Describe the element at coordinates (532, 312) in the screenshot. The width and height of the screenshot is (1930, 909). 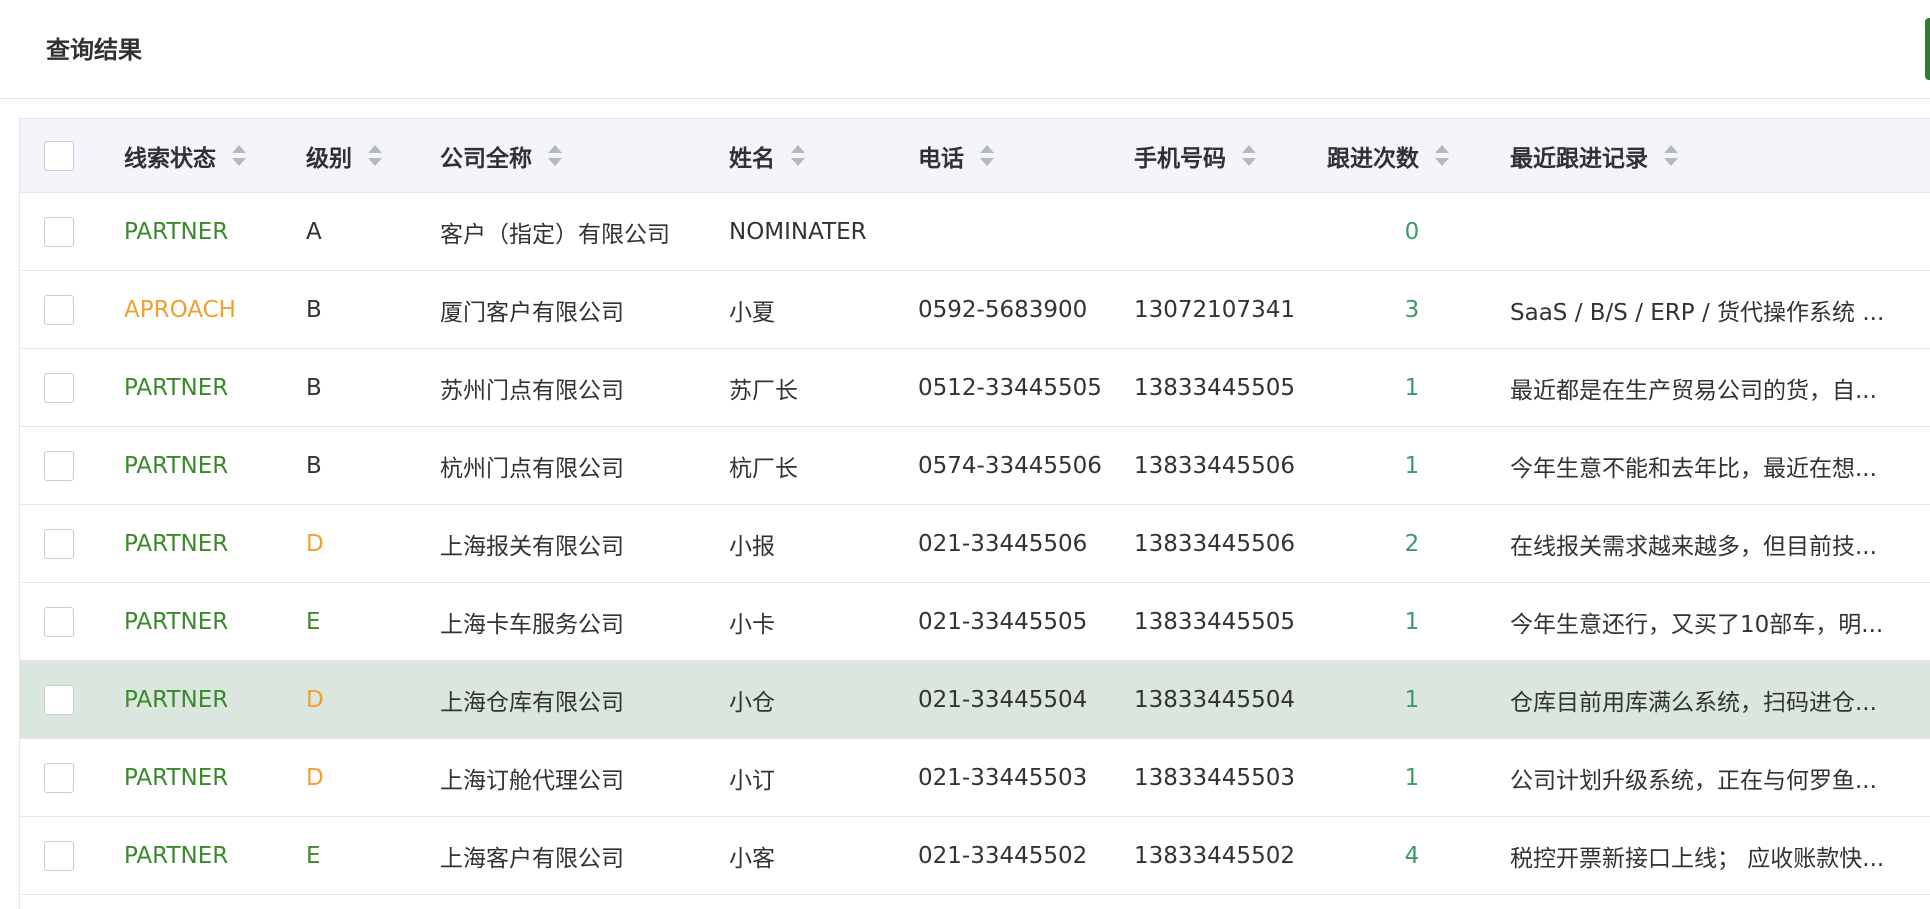
I see `company-name: 厦门客户有限公司` at that location.